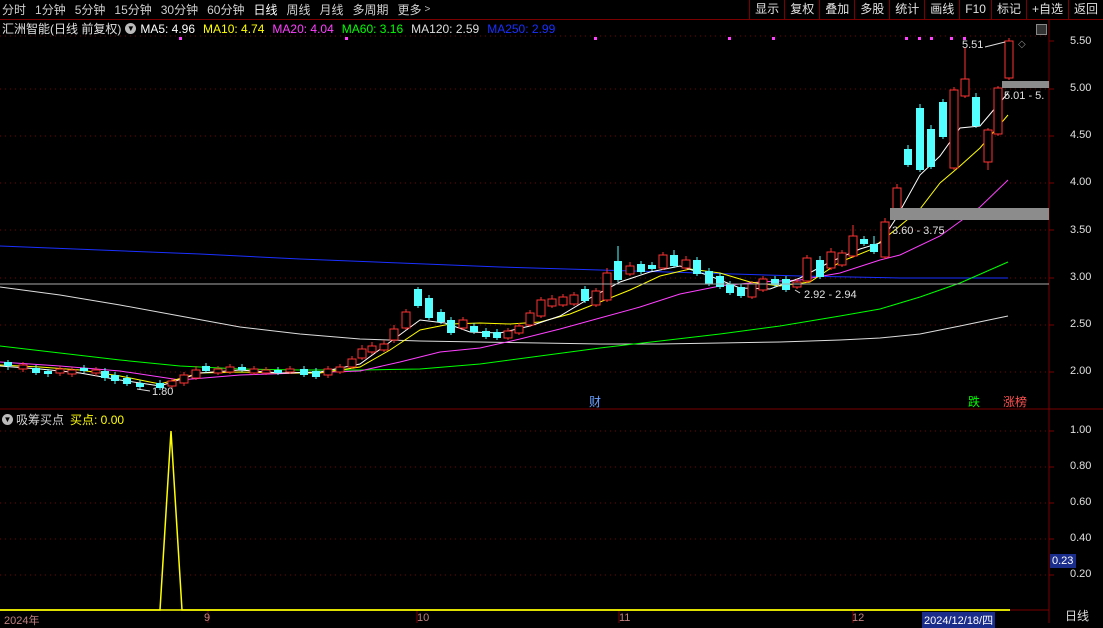 Image resolution: width=1103 pixels, height=628 pixels. I want to click on tab-fenshi: 分时, so click(14, 9).